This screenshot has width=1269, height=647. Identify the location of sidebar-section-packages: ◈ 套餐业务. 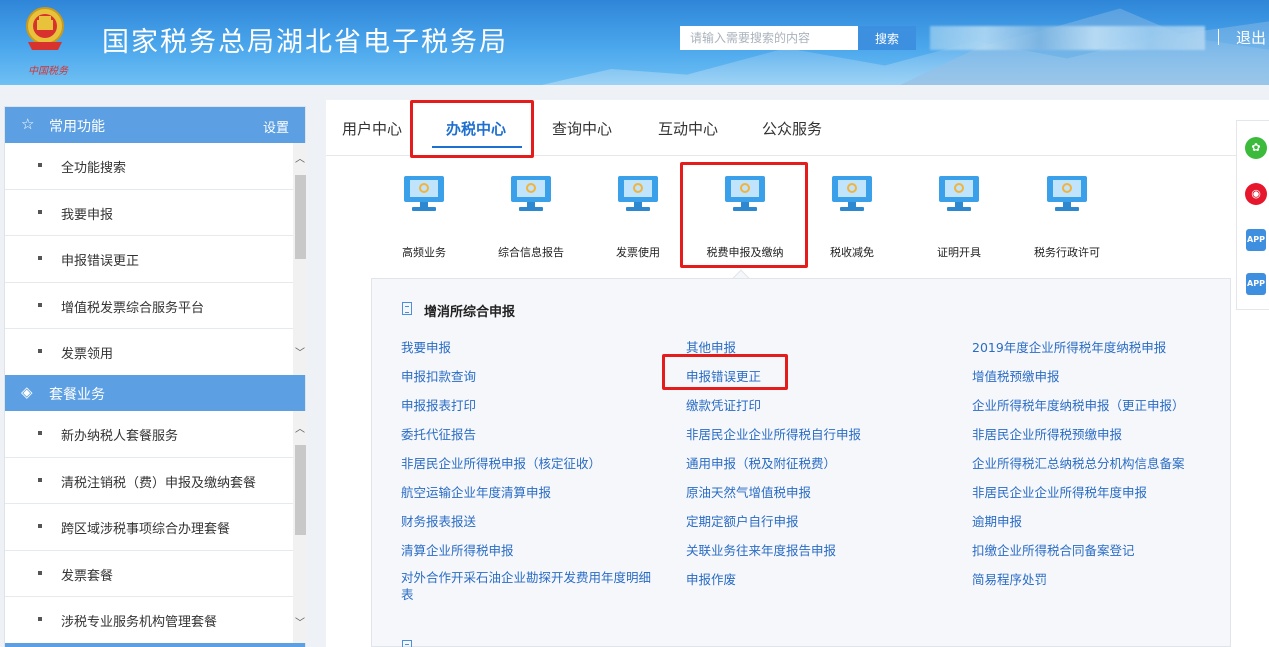
(155, 393).